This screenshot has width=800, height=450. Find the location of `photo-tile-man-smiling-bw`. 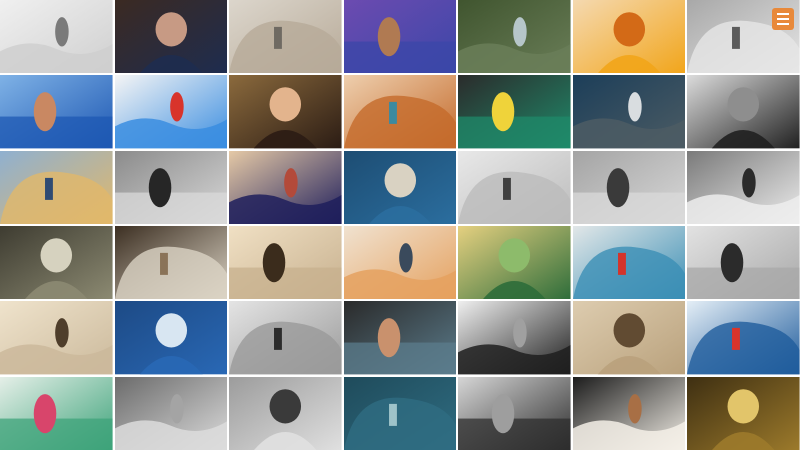

photo-tile-man-smiling-bw is located at coordinates (514, 338).